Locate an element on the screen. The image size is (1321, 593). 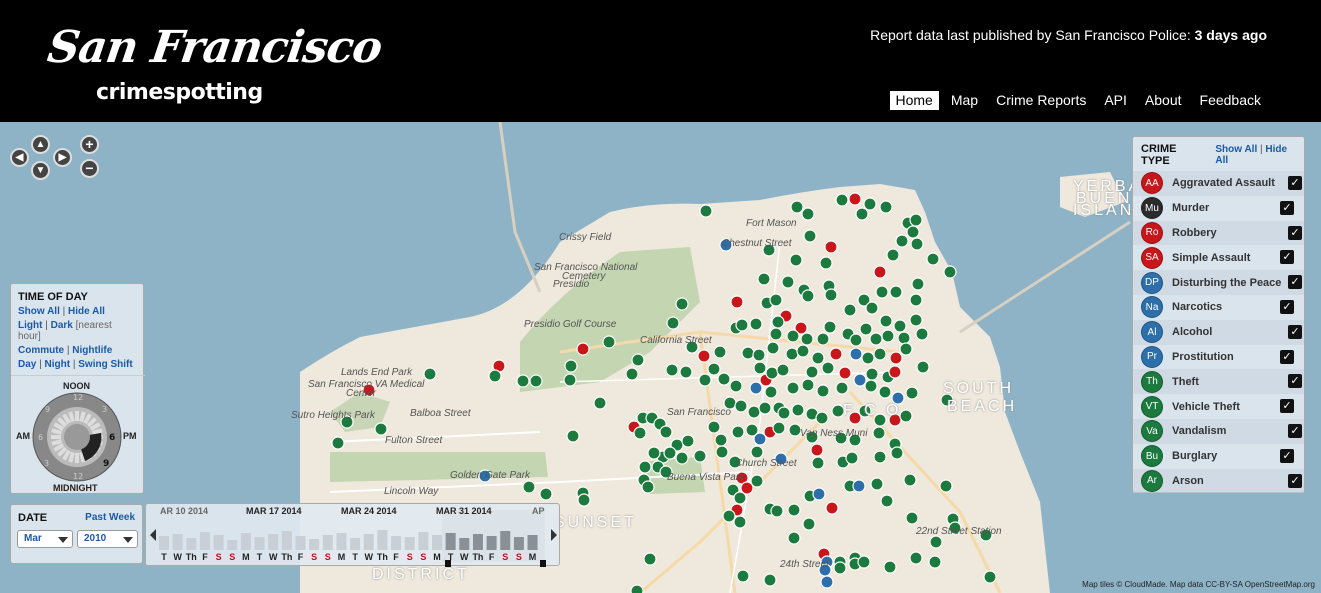
tod-hide-all-link: Hide All is located at coordinates (86, 311).